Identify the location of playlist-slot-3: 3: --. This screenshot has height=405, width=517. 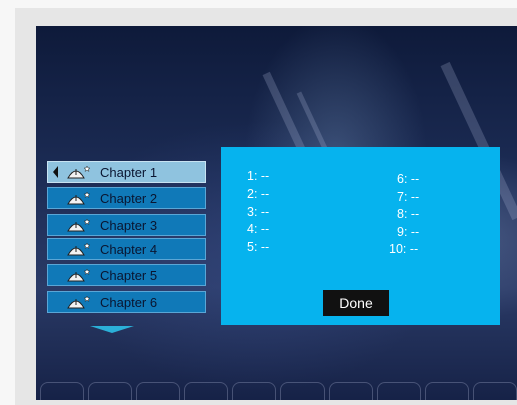
(258, 212).